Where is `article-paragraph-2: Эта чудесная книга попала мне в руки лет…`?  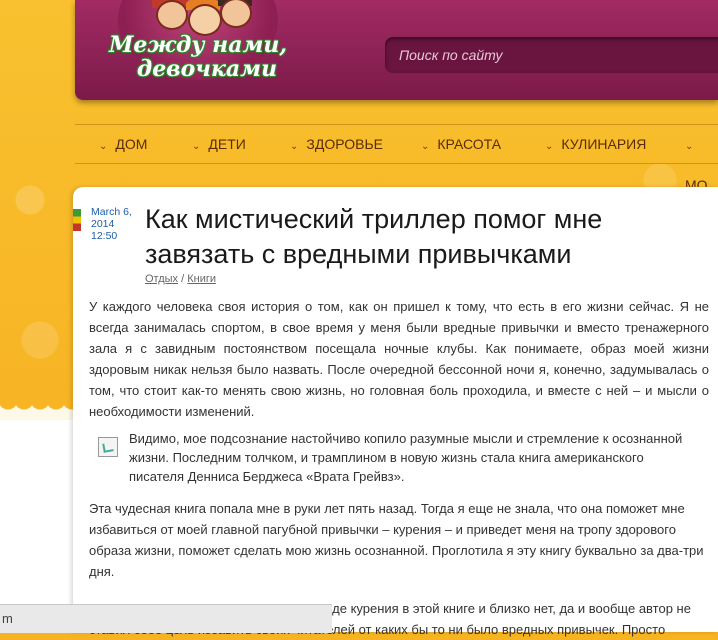
article-paragraph-2: Эта чудесная книга попала мне в руки лет… is located at coordinates (396, 540).